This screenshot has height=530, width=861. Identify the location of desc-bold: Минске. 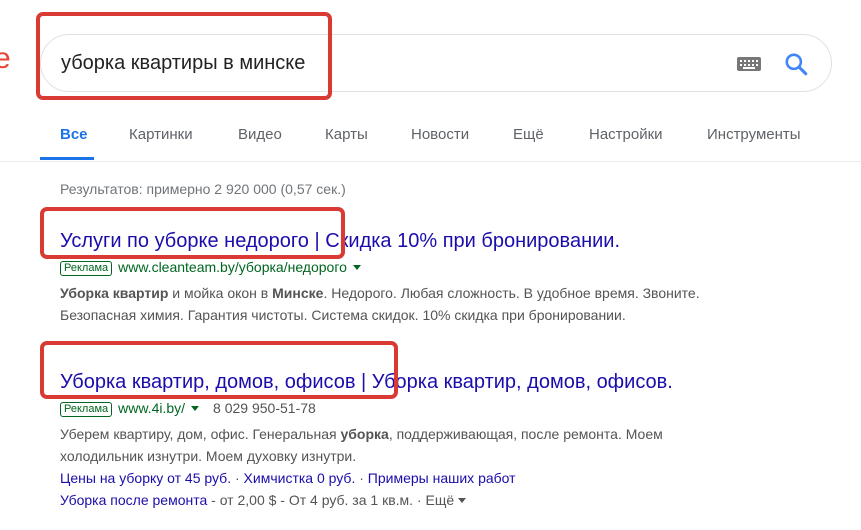
(298, 293).